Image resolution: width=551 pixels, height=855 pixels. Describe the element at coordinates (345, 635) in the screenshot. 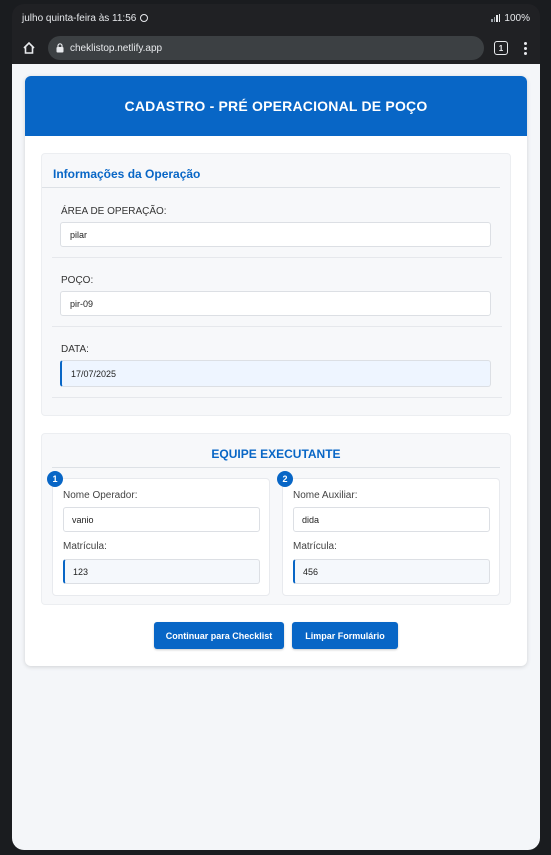

I see `clear-form-button: Limpar Formulário` at that location.